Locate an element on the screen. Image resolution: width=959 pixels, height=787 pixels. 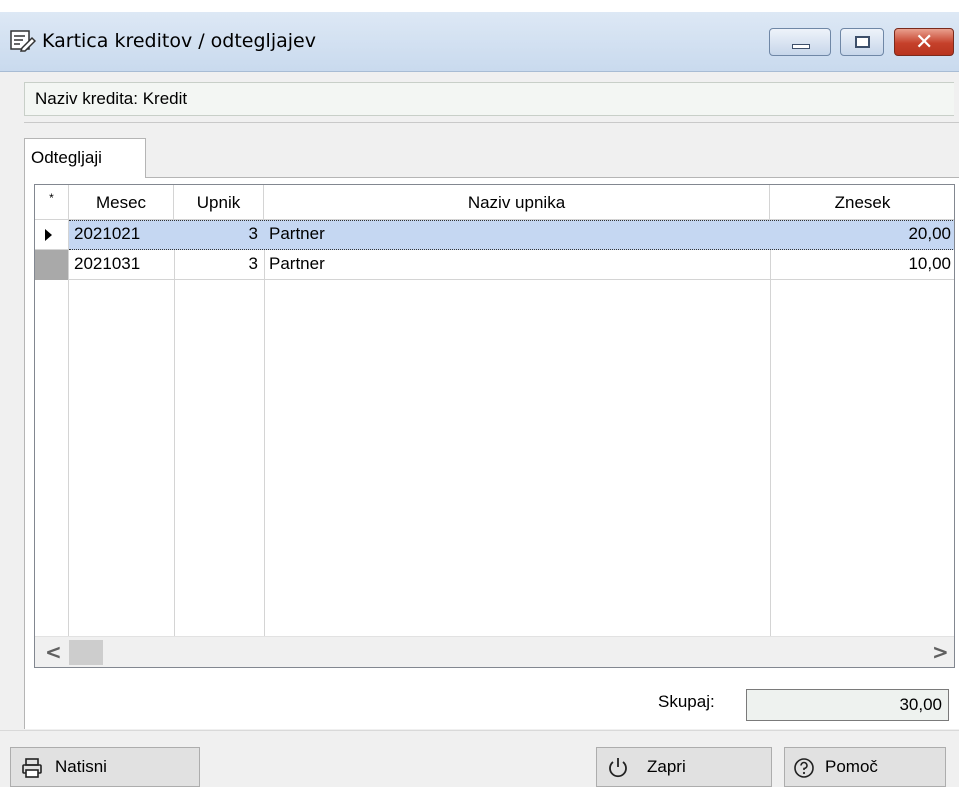
close-button-label: Zapri is located at coordinates (666, 766).